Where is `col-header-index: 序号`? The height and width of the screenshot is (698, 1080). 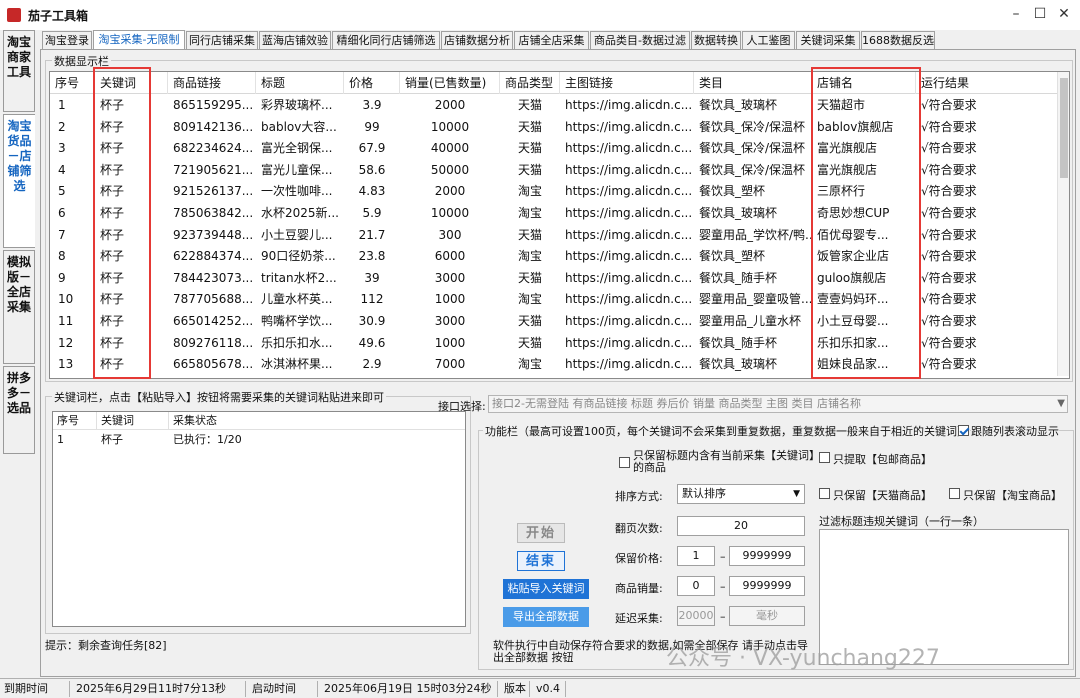
col-header-index: 序号 is located at coordinates (72, 83).